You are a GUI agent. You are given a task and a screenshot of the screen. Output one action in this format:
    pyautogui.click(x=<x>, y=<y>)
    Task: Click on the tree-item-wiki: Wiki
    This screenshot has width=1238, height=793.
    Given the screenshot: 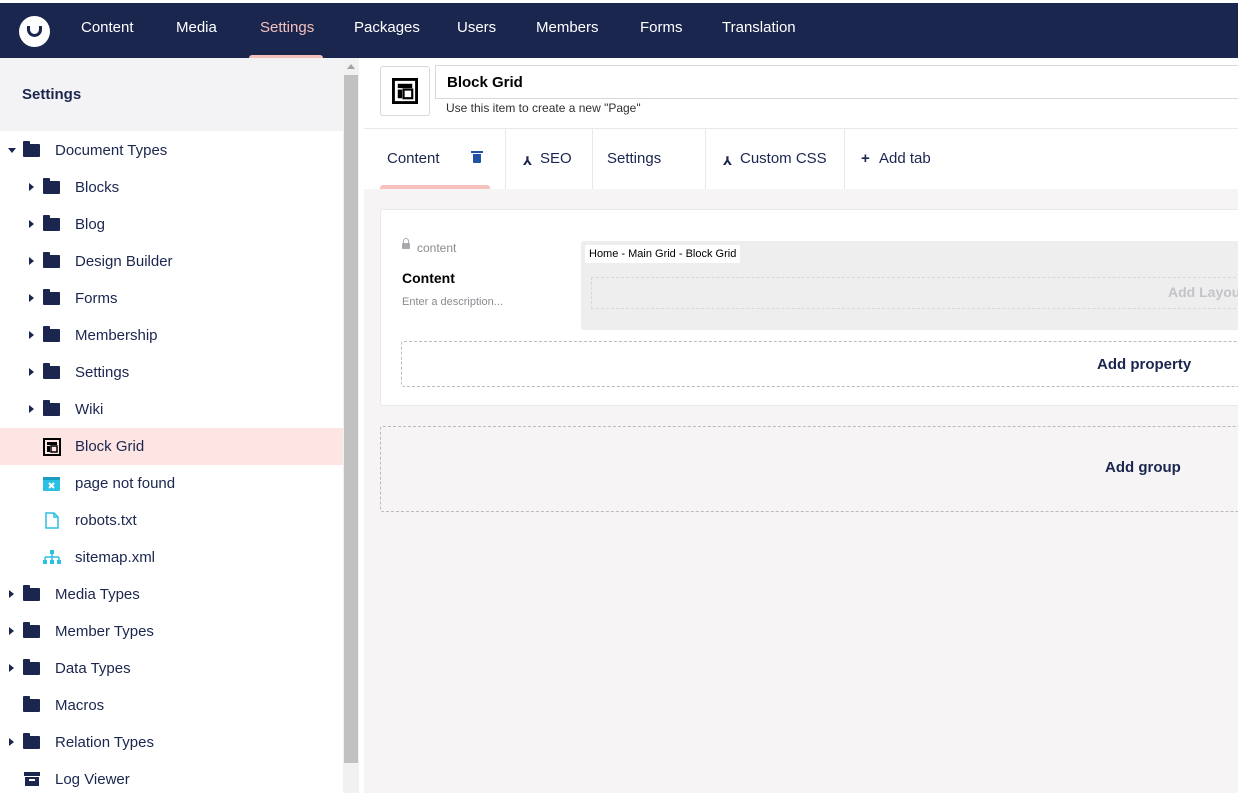 What is the action you would take?
    pyautogui.click(x=171, y=409)
    